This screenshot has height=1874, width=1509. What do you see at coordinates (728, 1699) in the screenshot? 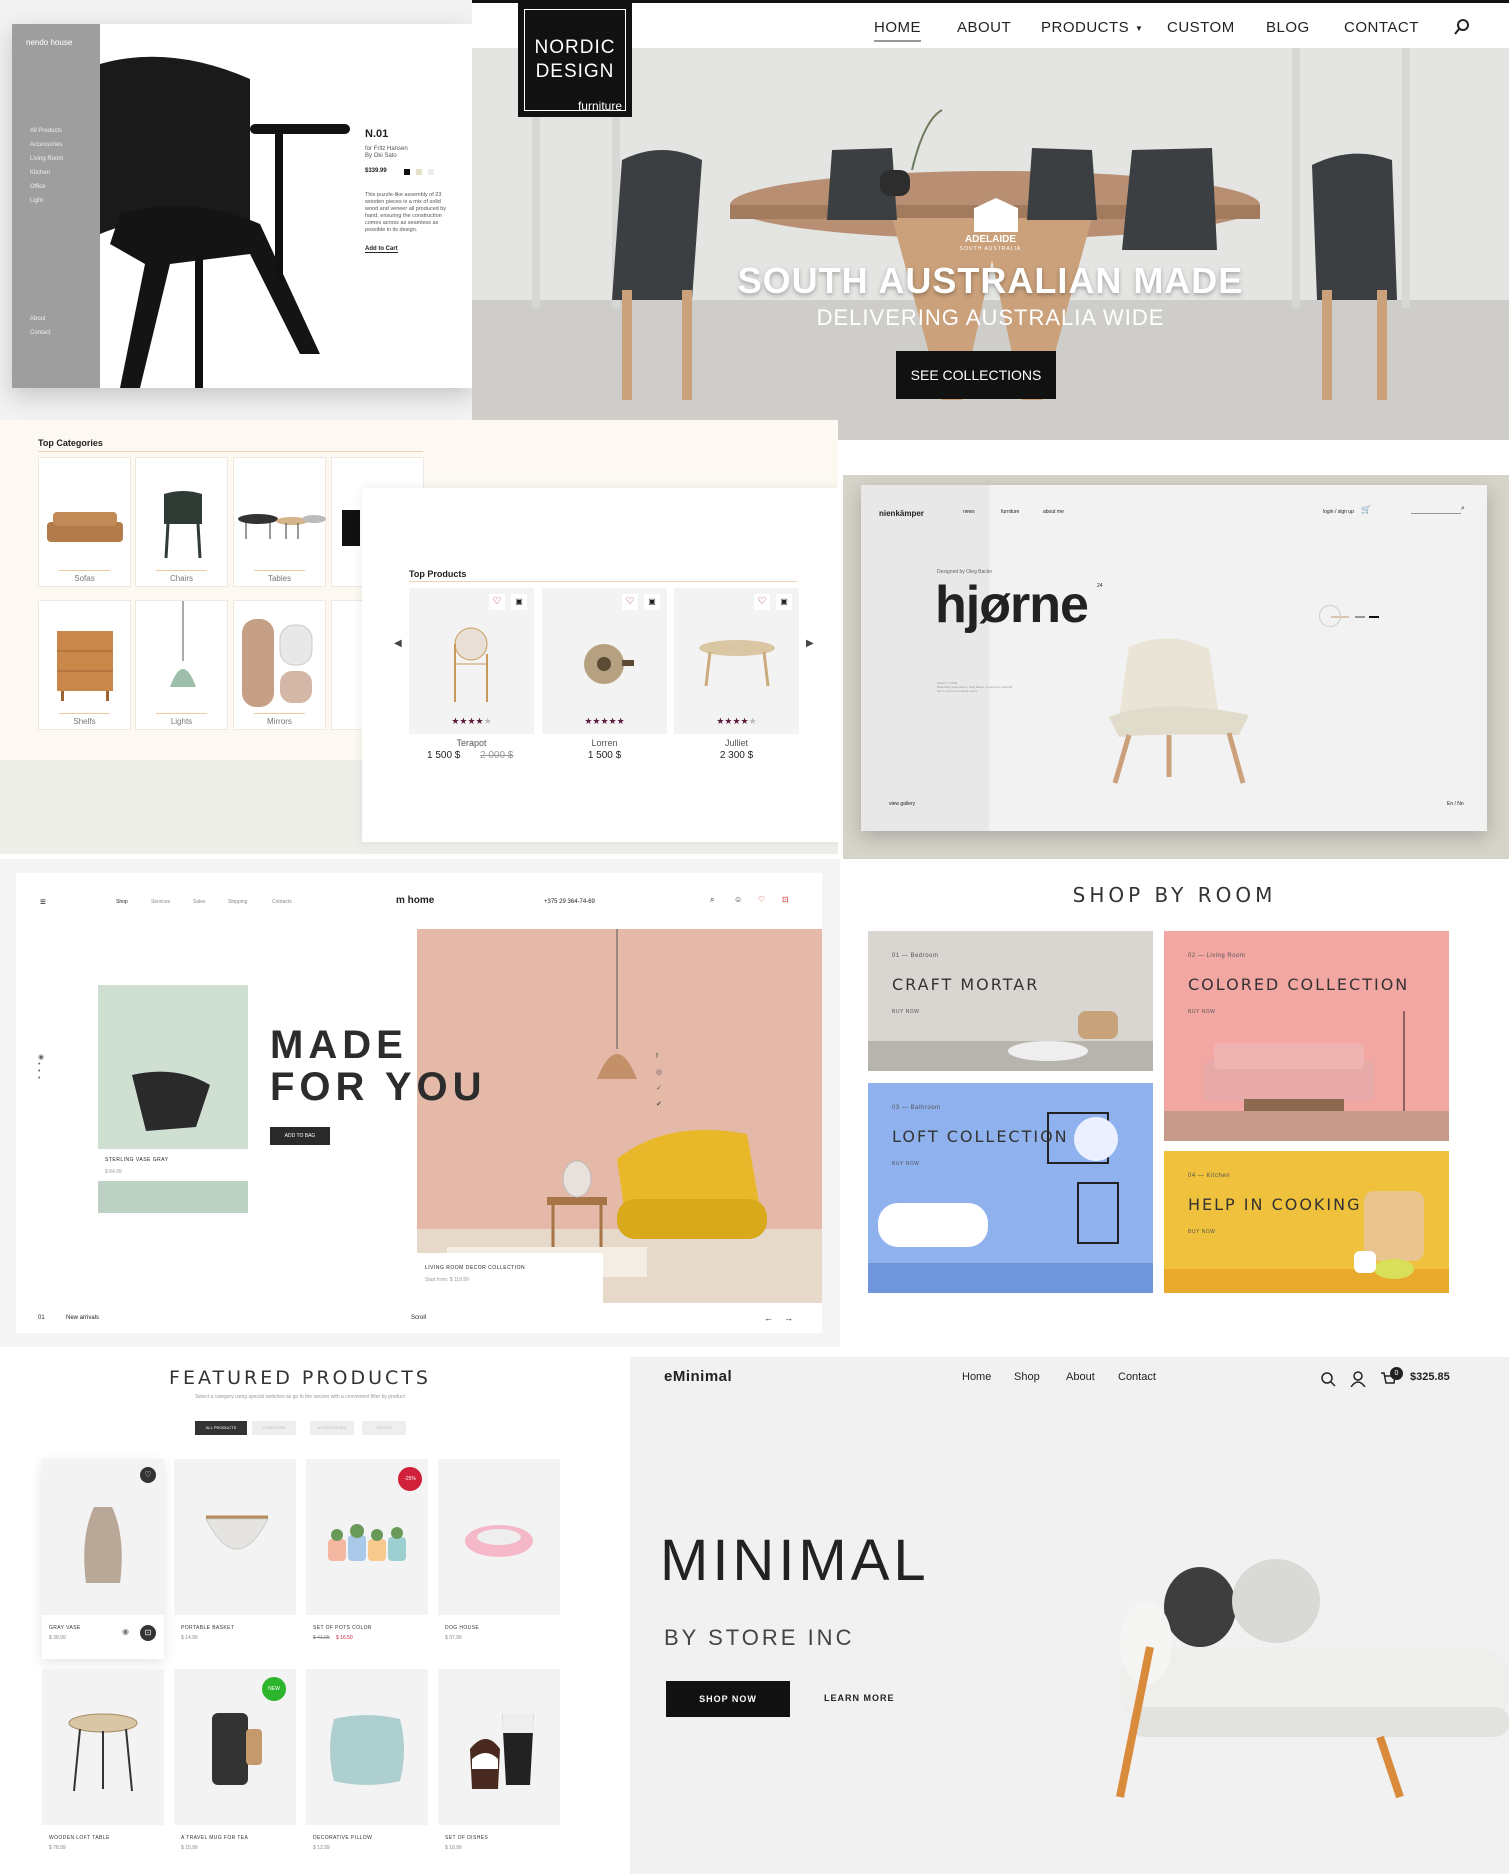
I see `shop-now-button: SHOP NOW` at bounding box center [728, 1699].